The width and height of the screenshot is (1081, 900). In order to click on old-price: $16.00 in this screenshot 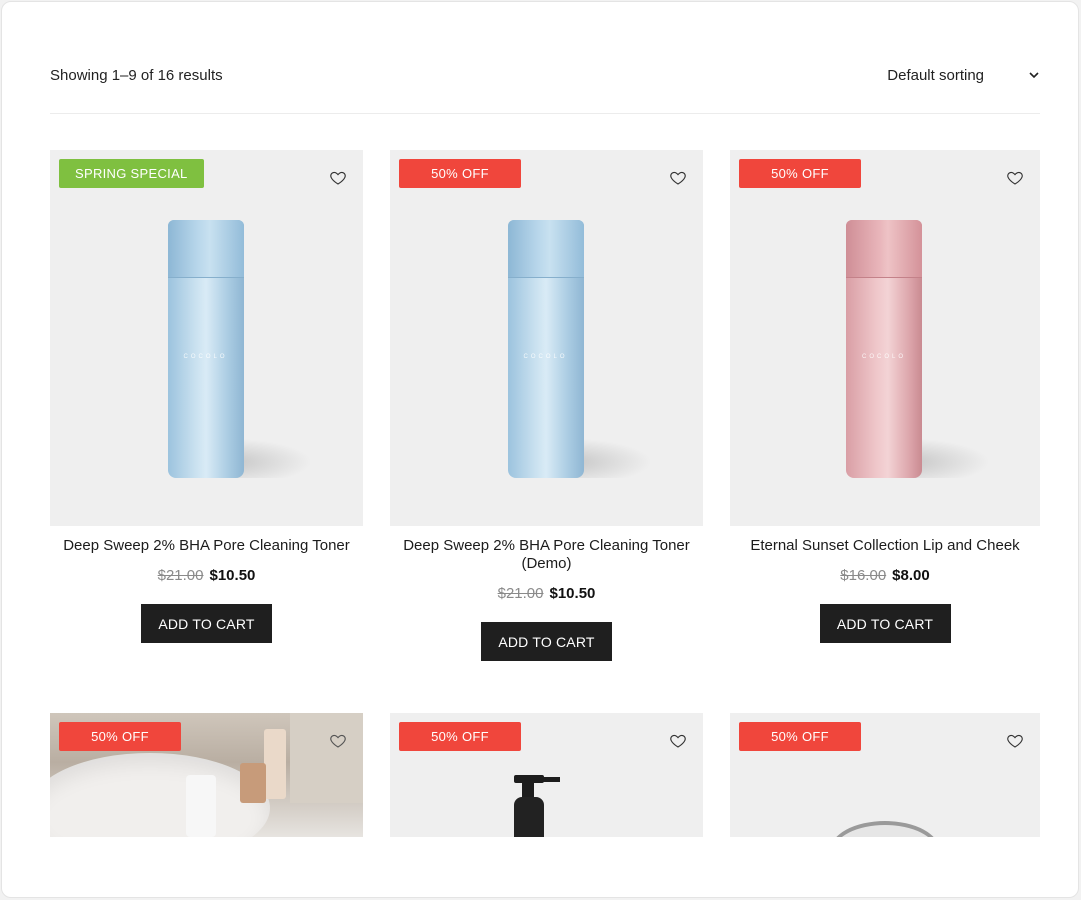, I will do `click(863, 575)`.